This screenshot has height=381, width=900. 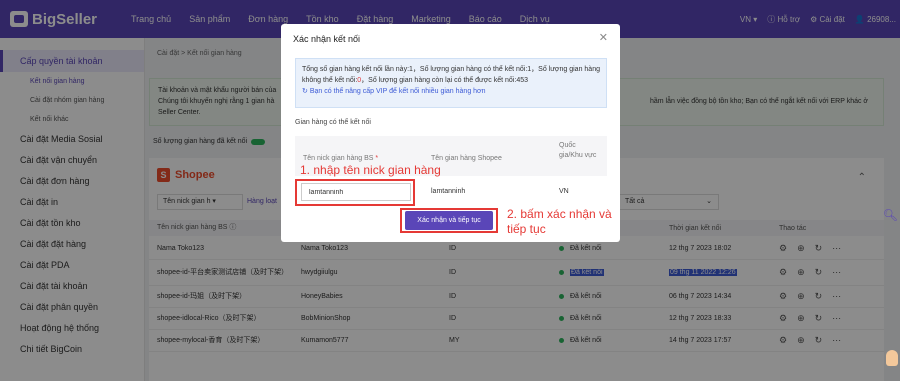 I want to click on annotation-box-button, so click(x=449, y=220).